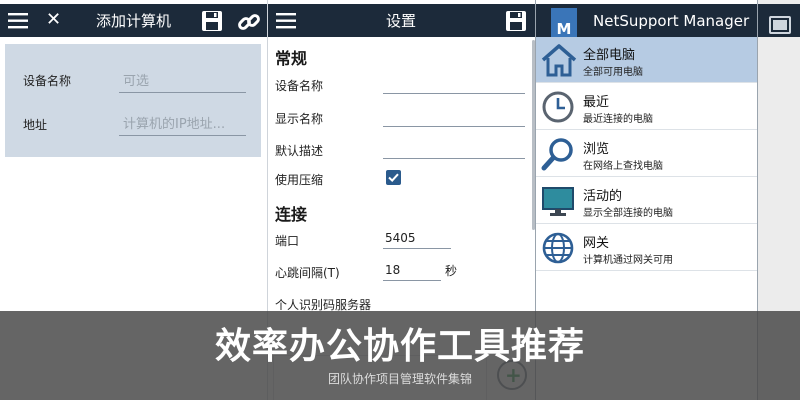 The height and width of the screenshot is (400, 800). What do you see at coordinates (618, 119) in the screenshot?
I see `nav-item-subtitle: 最近连接的电脑` at bounding box center [618, 119].